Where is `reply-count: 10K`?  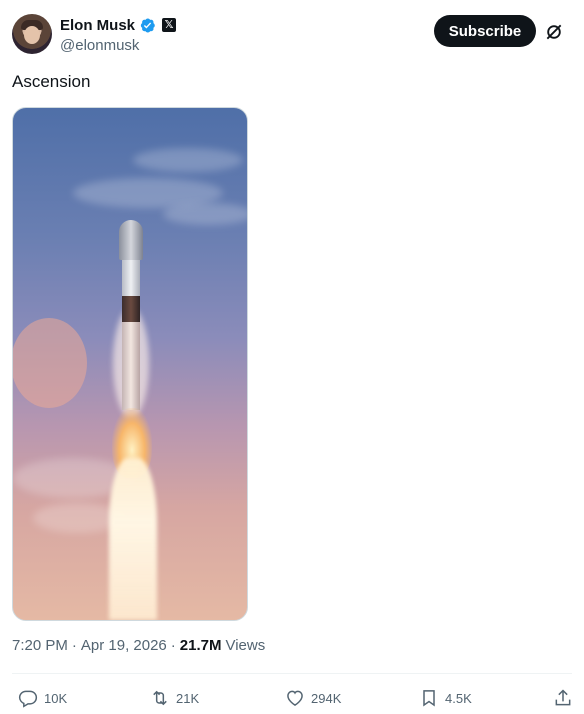
reply-count: 10K is located at coordinates (56, 698).